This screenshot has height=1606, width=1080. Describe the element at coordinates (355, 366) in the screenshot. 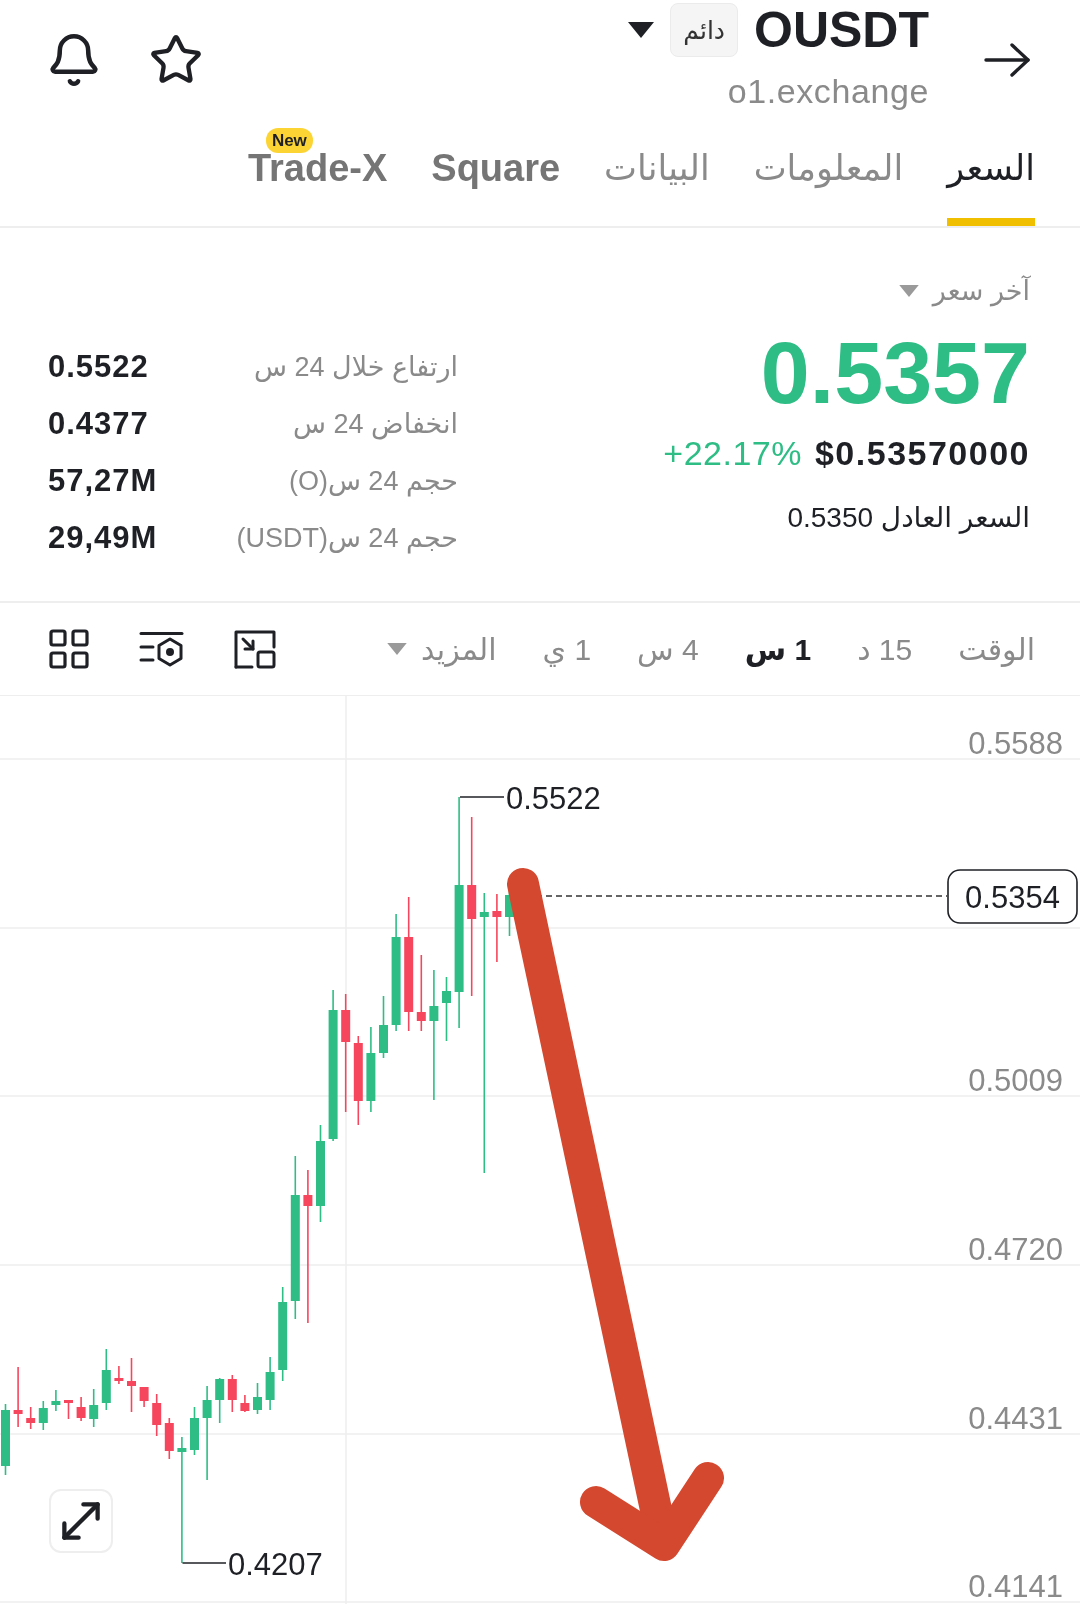

I see `stat-label: ارتفاع خلال 24 س` at that location.